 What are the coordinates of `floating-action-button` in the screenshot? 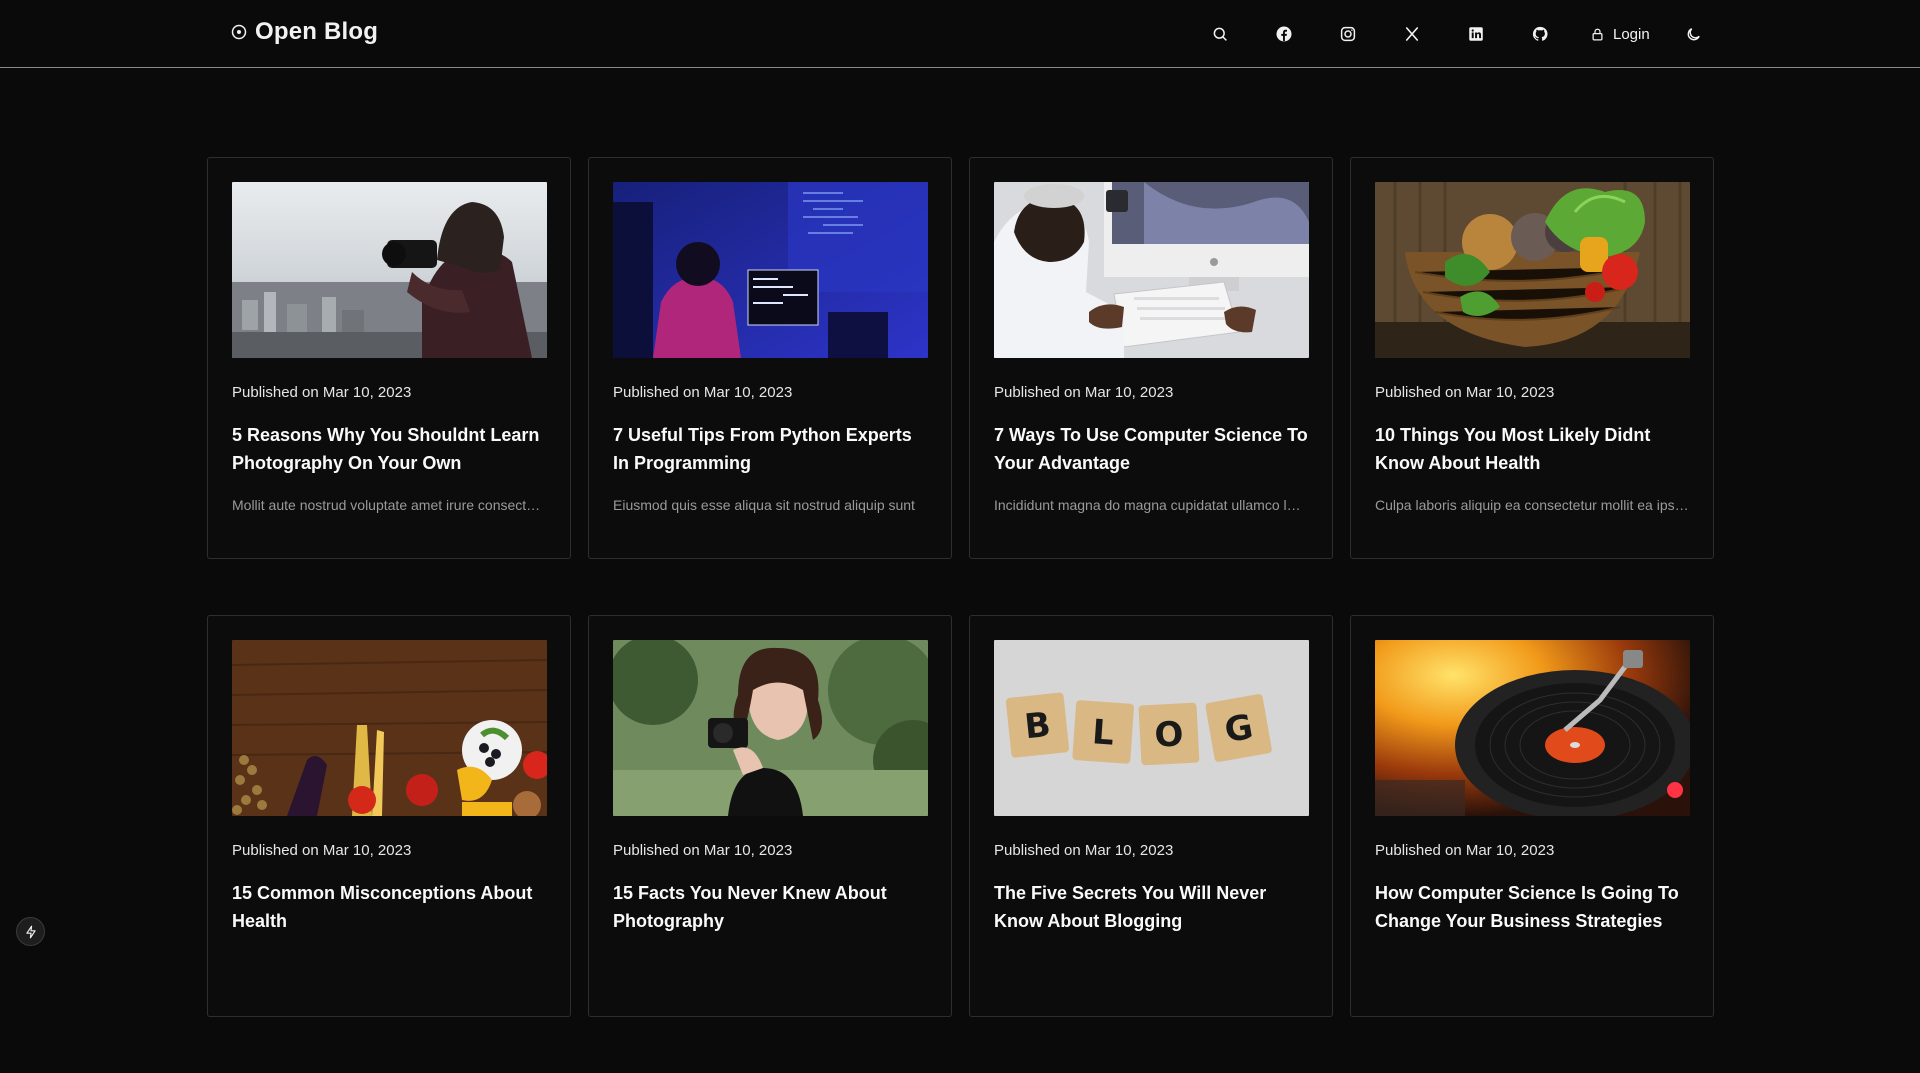 It's located at (30, 931).